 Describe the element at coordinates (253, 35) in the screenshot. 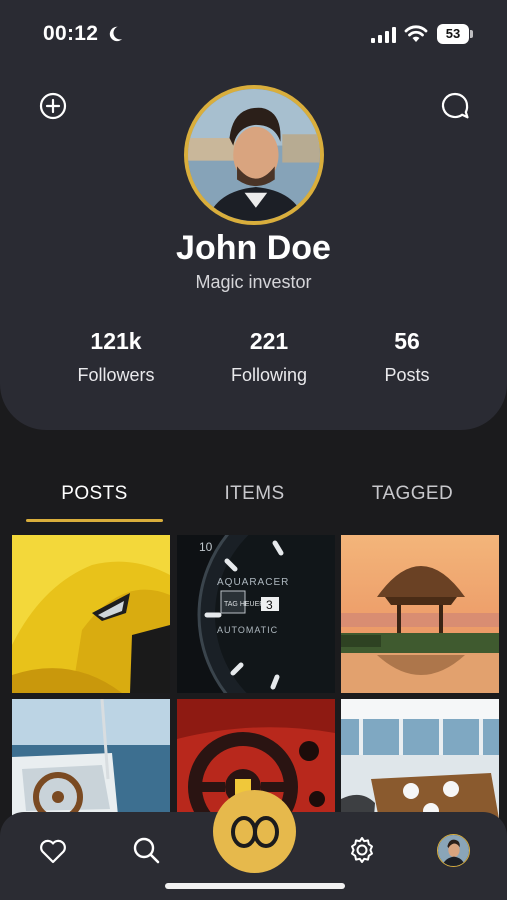

I see `status-bar: 00:12 53` at that location.